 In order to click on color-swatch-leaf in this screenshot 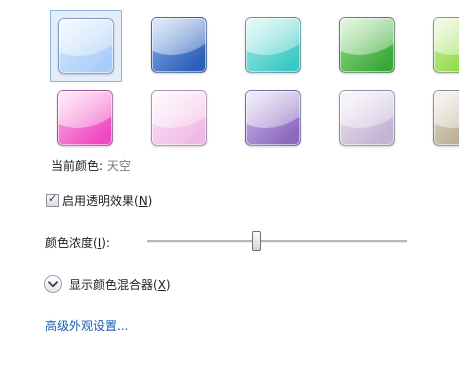, I will do `click(368, 46)`.